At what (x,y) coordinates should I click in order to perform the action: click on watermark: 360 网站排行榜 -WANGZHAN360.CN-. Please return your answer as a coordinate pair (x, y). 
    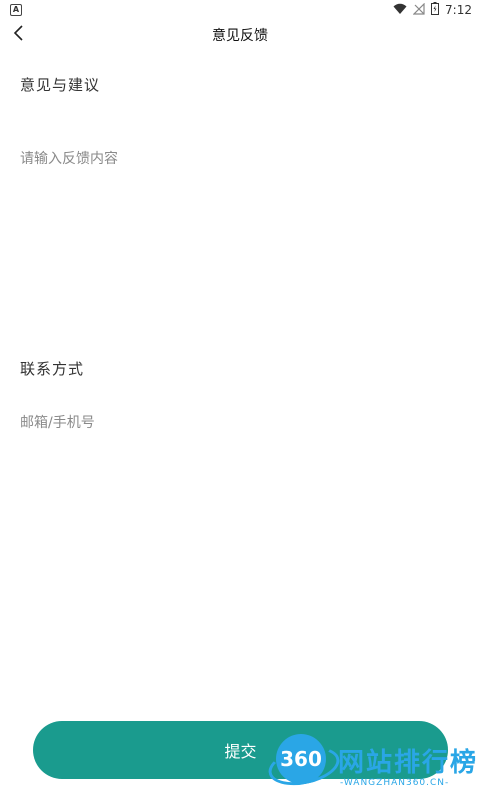
    Looking at the image, I should click on (372, 763).